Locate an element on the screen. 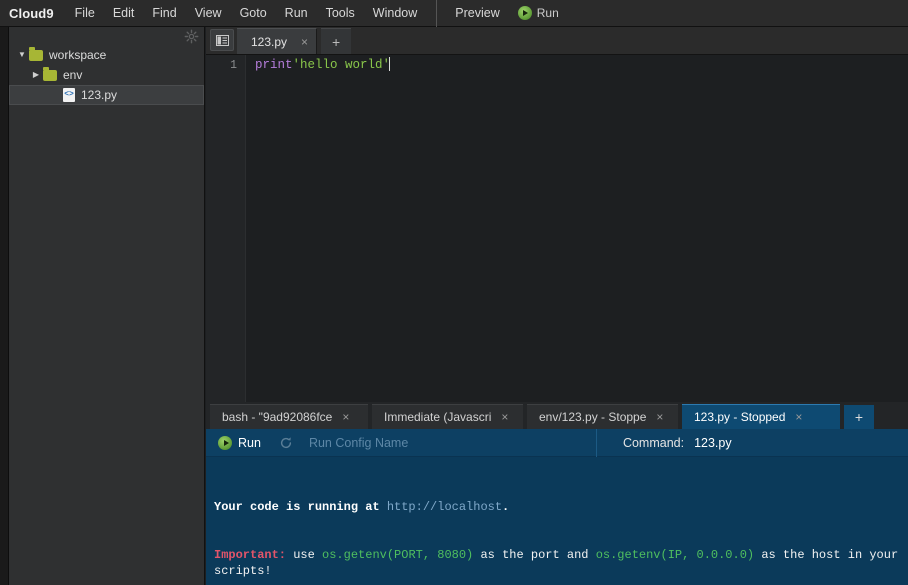  tree-item-env: ▶ env is located at coordinates (106, 75).